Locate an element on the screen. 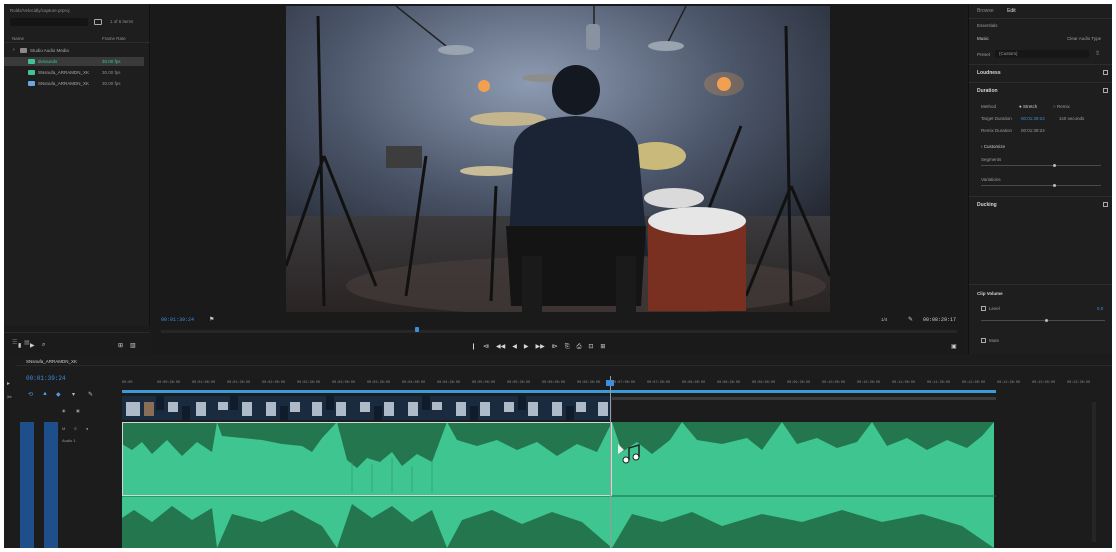  method-remix-label: Remix is located at coordinates (1063, 106).